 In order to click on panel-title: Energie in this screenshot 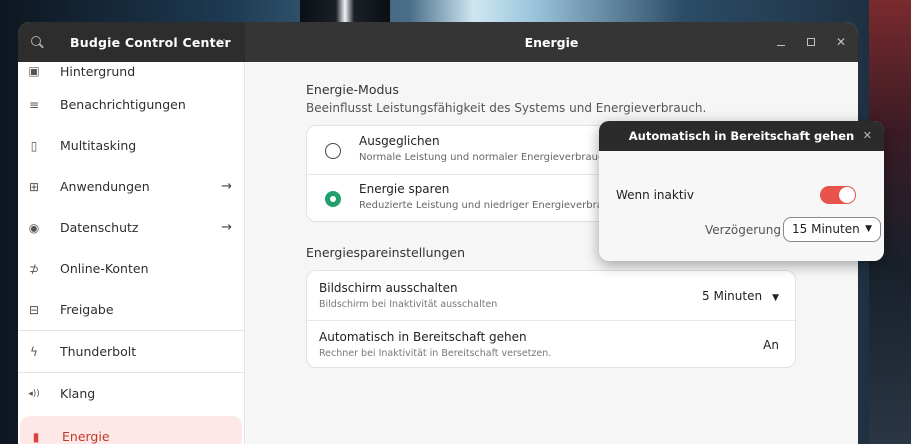, I will do `click(551, 42)`.